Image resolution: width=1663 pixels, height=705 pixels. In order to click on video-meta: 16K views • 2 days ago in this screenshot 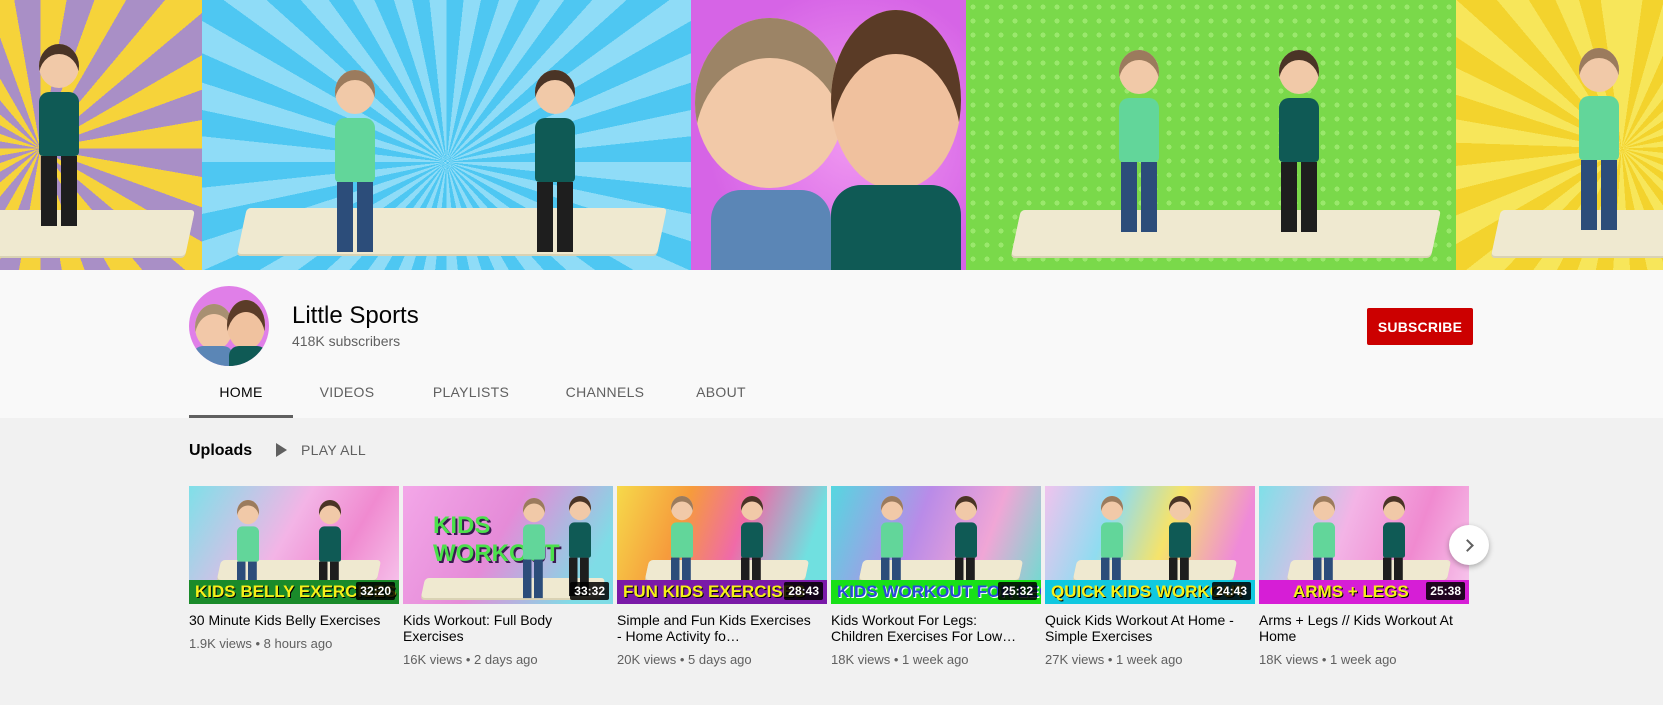, I will do `click(470, 659)`.